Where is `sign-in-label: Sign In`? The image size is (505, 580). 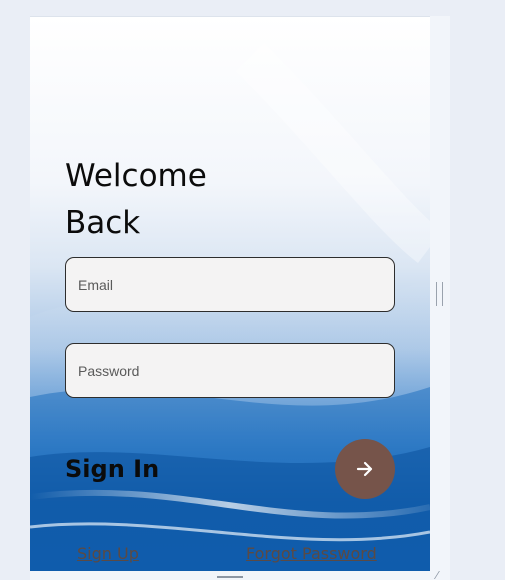 sign-in-label: Sign In is located at coordinates (112, 469).